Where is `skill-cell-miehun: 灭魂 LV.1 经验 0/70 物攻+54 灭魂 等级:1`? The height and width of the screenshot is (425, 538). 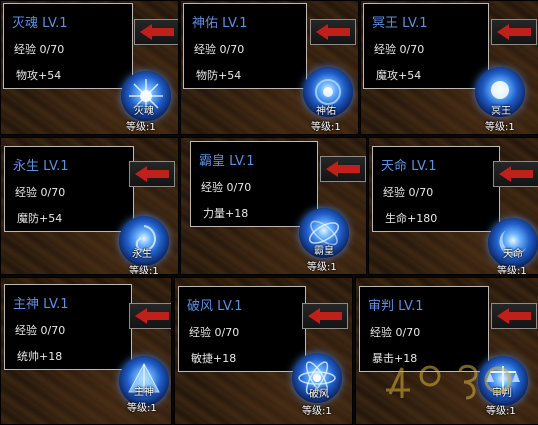
skill-cell-miehun: 灭魂 LV.1 经验 0/70 物攻+54 灭魂 等级:1 is located at coordinates (89, 67).